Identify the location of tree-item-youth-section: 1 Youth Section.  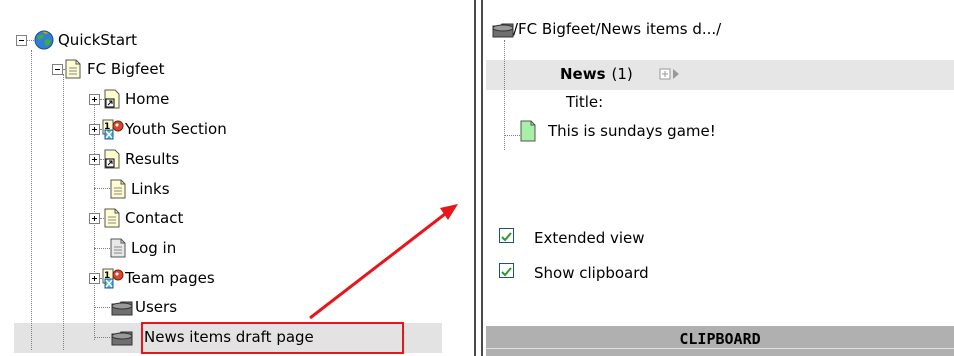
(158, 129).